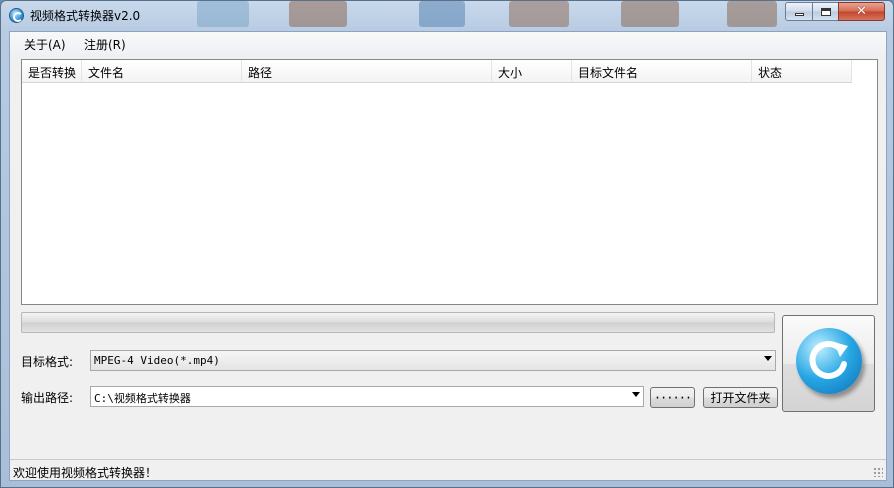  What do you see at coordinates (85, 473) in the screenshot?
I see `status-message: 欢迎使用视频格式转换器！` at bounding box center [85, 473].